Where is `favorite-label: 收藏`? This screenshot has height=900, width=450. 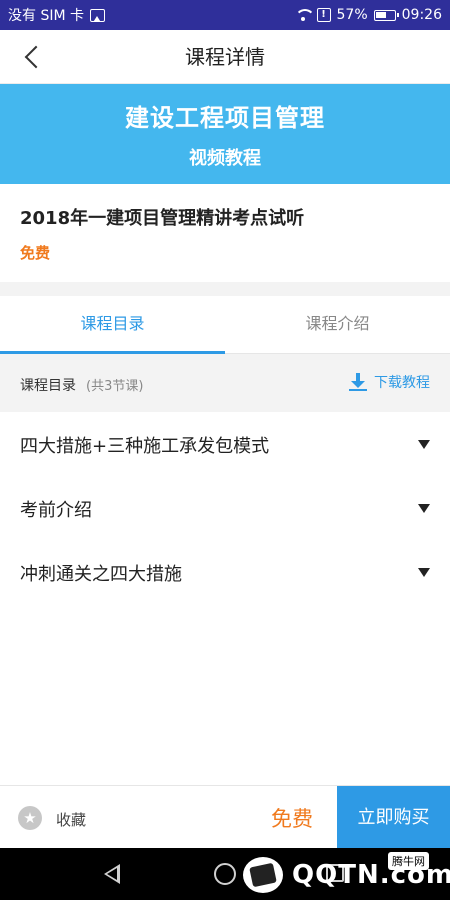 favorite-label: 收藏 is located at coordinates (71, 819).